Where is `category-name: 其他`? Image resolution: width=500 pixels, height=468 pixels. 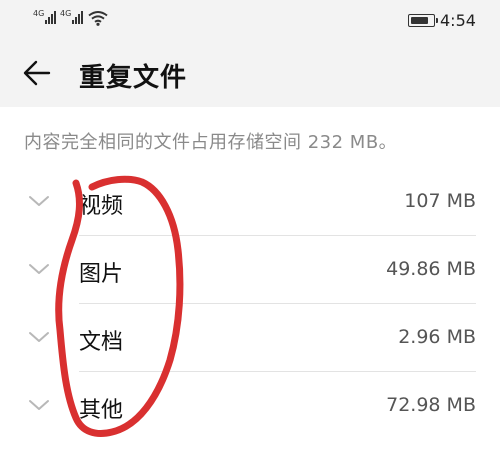
category-name: 其他 is located at coordinates (101, 410).